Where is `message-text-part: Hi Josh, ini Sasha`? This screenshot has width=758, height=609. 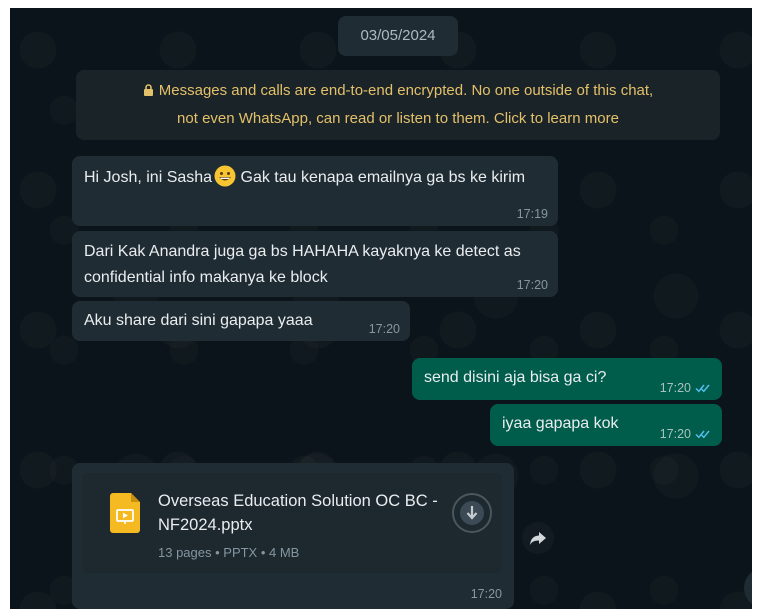
message-text-part: Hi Josh, ini Sasha is located at coordinates (148, 177).